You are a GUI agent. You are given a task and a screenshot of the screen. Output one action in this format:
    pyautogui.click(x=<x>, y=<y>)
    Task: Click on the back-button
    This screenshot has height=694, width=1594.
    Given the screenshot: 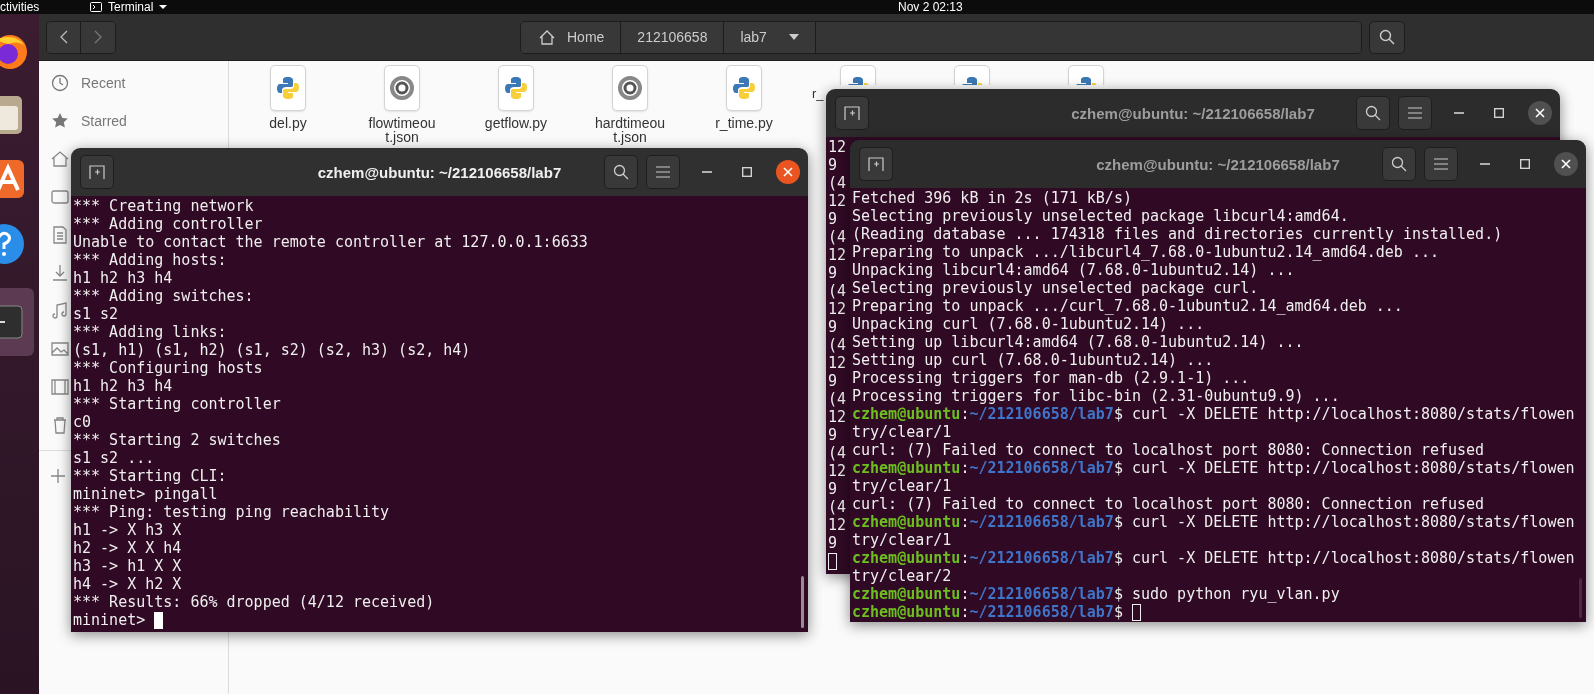 What is the action you would take?
    pyautogui.click(x=64, y=37)
    